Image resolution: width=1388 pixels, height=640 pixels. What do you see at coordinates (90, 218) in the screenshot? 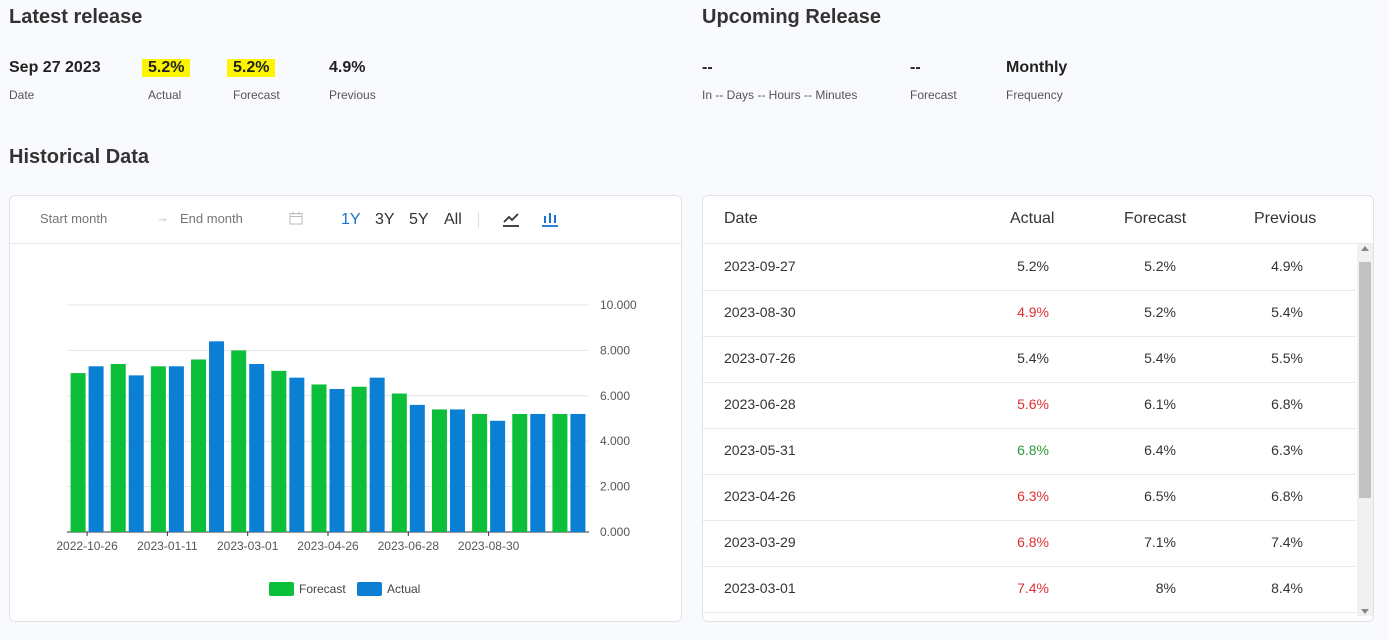
I see `start-month-input` at bounding box center [90, 218].